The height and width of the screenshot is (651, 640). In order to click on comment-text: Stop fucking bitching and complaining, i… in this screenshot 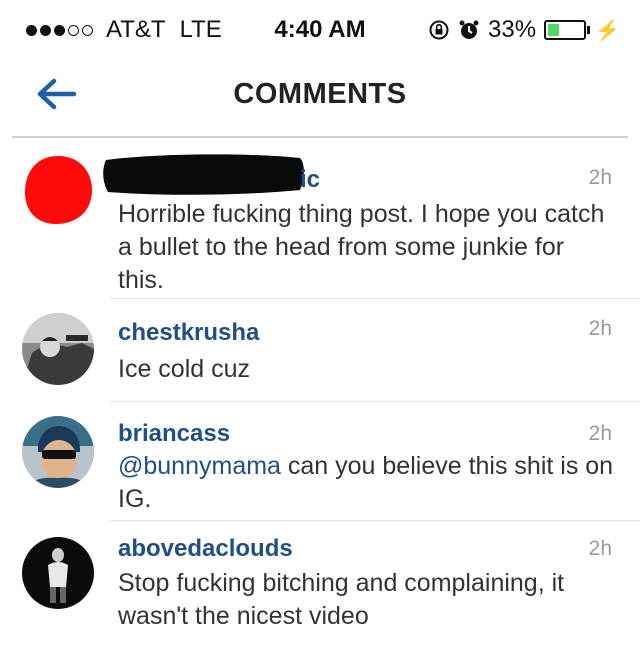, I will do `click(341, 599)`.